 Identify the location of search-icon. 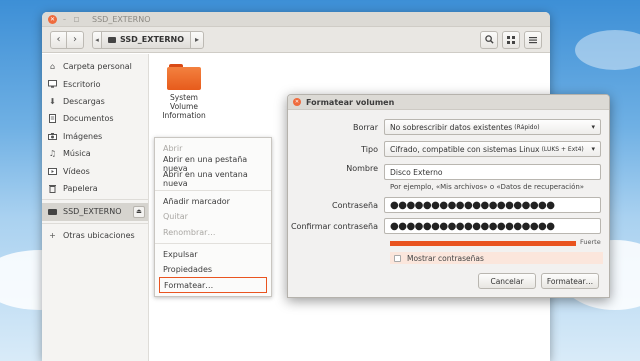
(489, 39).